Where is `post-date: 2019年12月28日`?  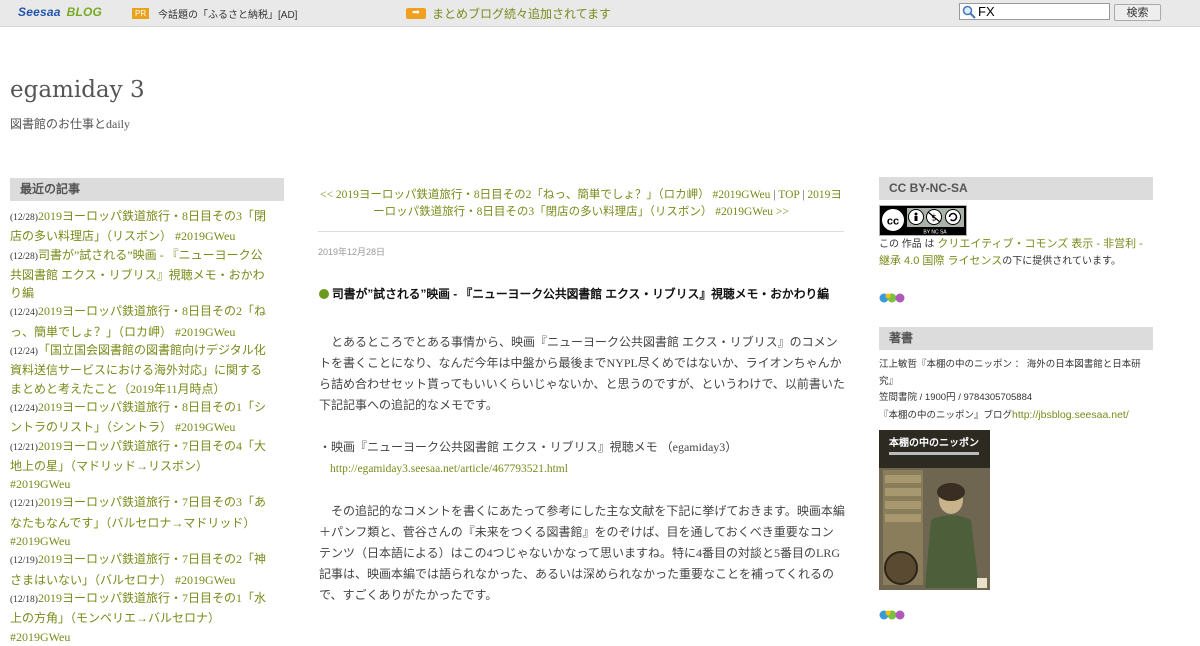
post-date: 2019年12月28日 is located at coordinates (352, 252).